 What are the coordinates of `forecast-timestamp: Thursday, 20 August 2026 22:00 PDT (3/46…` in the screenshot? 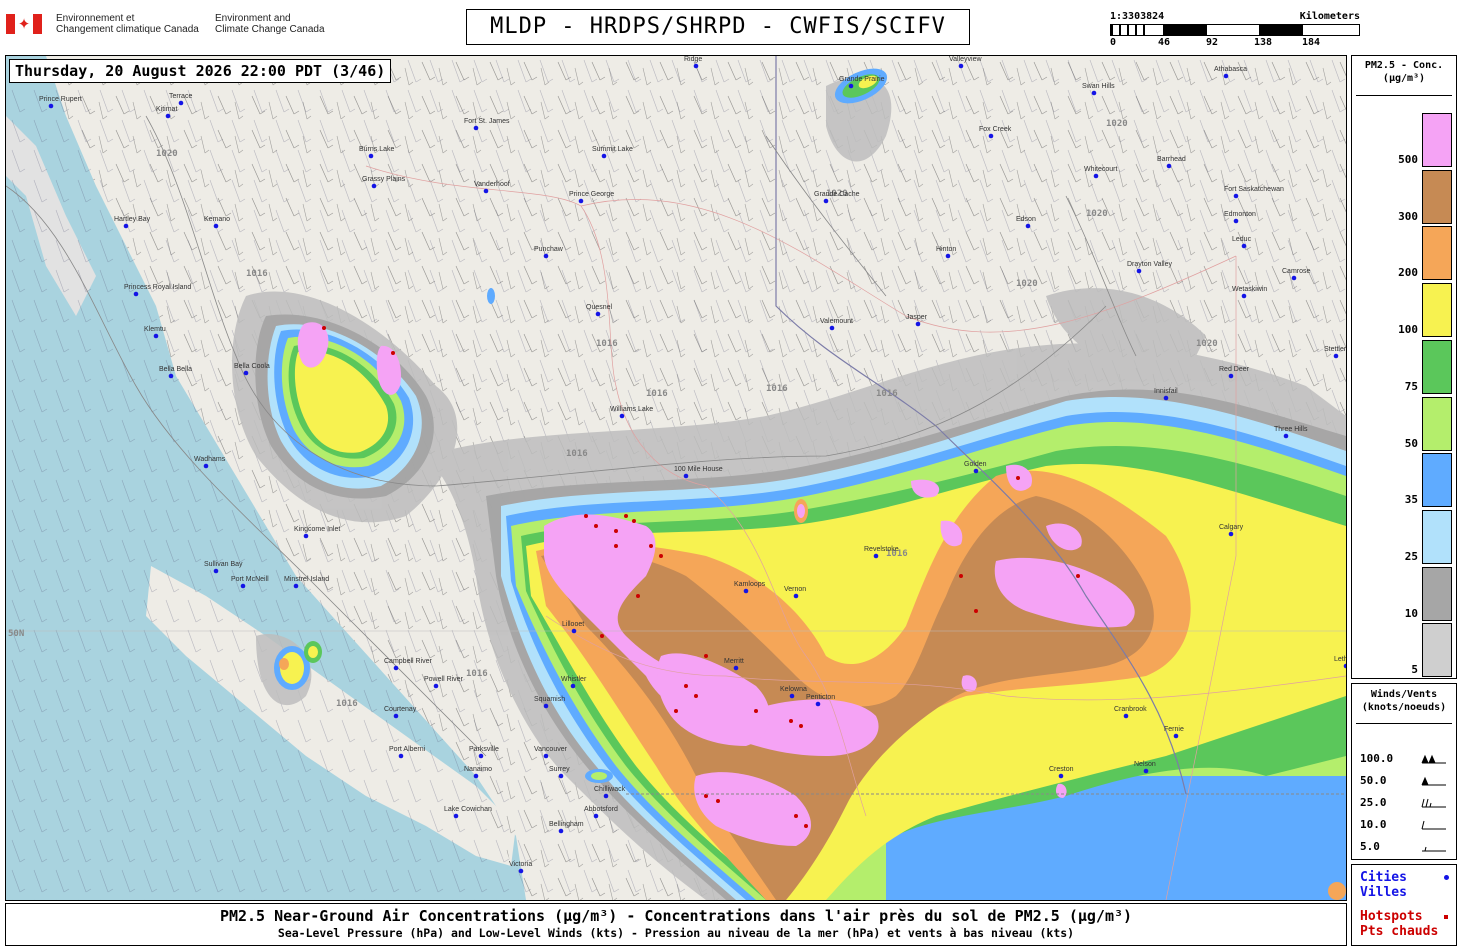 It's located at (200, 71).